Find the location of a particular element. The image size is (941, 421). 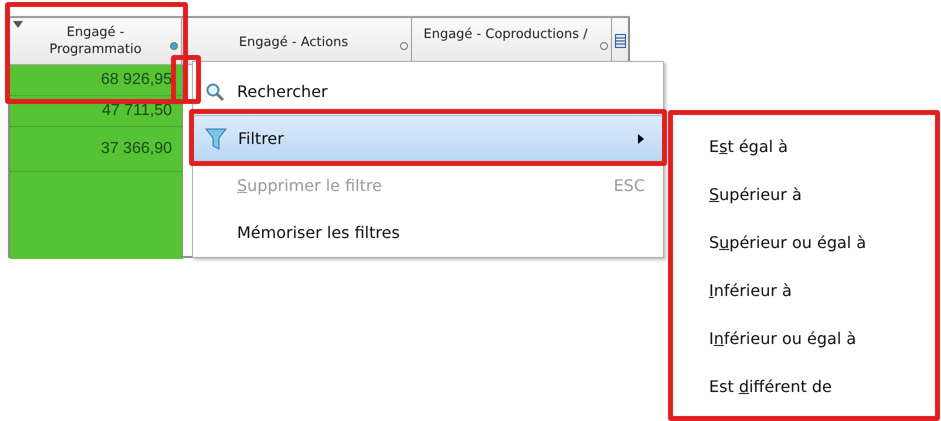

menu-item: Supérieur à is located at coordinates (804, 195).